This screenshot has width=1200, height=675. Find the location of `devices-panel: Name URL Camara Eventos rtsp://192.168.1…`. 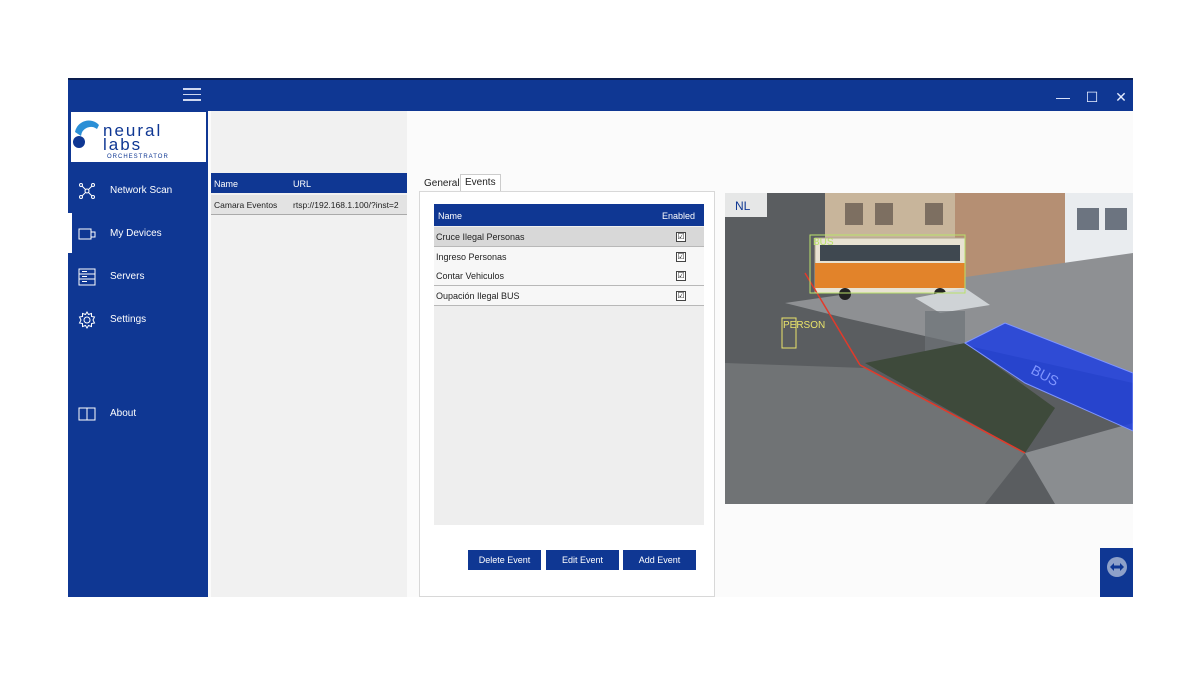

devices-panel: Name URL Camara Eventos rtsp://192.168.1… is located at coordinates (309, 354).